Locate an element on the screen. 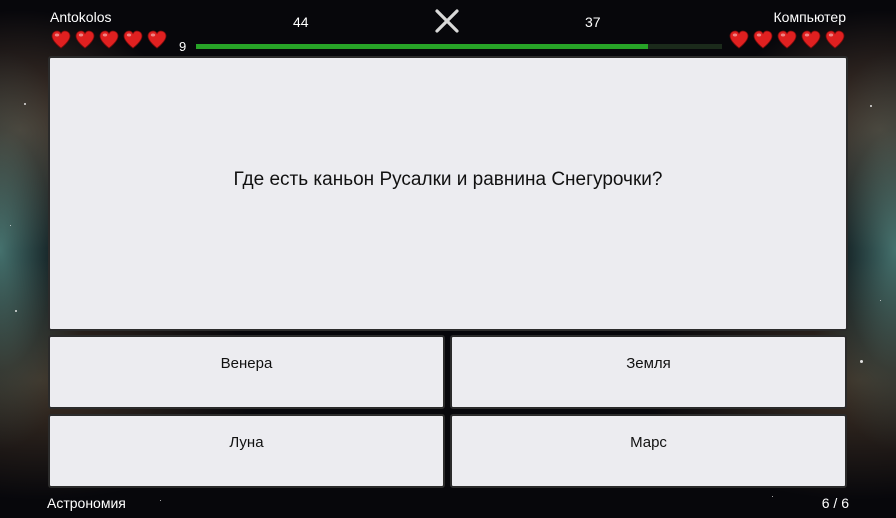  answer-button-3: Луна is located at coordinates (246, 451).